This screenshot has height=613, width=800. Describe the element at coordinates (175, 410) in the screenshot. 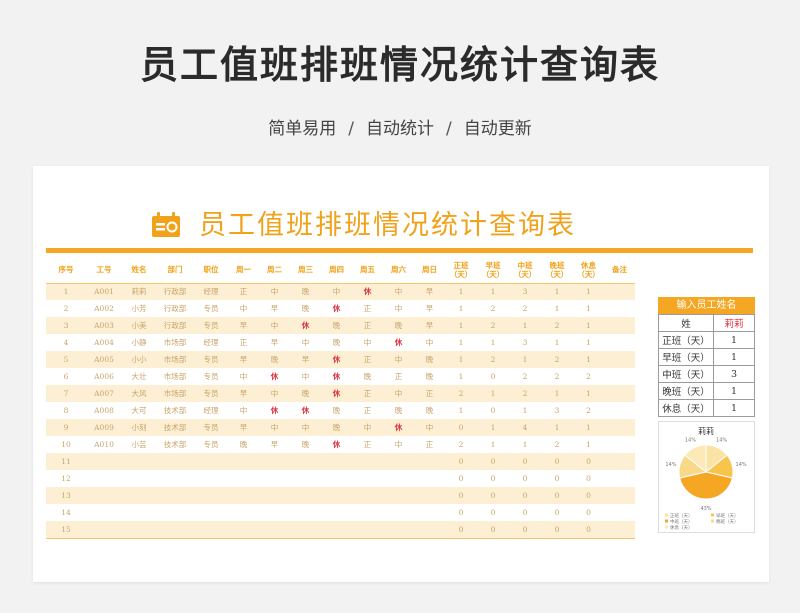

I see `table-cell: 技术部` at that location.